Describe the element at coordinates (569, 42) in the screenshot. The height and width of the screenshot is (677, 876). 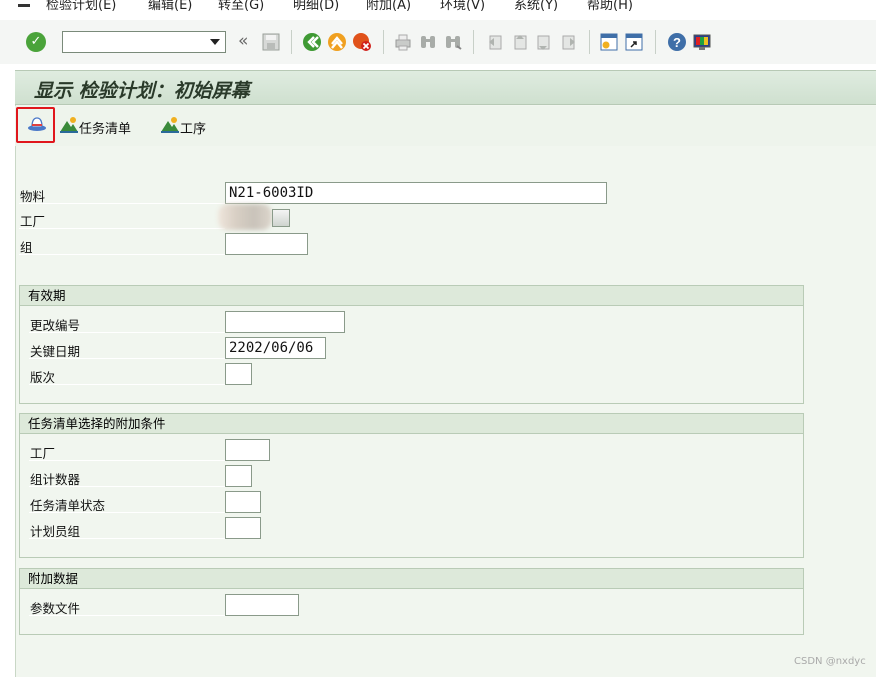
I see `last-page-icon` at that location.